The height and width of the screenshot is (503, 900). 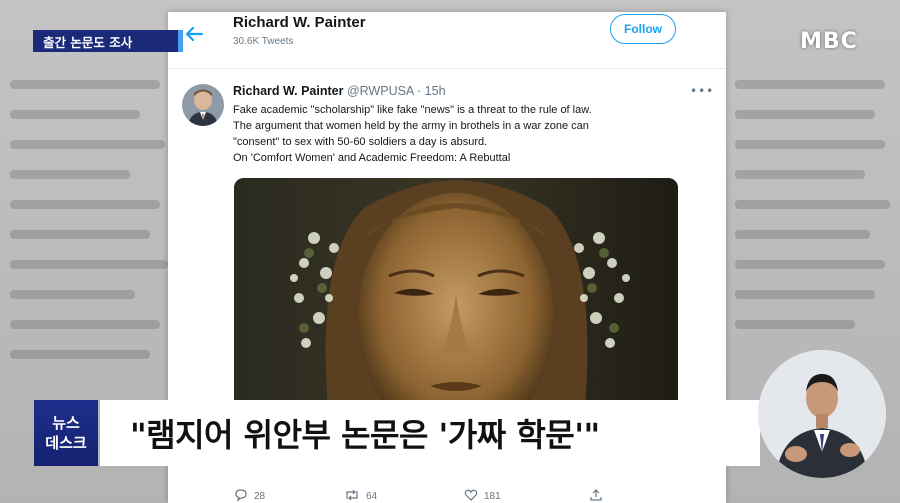 What do you see at coordinates (471, 495) in the screenshot?
I see `heart-icon` at bounding box center [471, 495].